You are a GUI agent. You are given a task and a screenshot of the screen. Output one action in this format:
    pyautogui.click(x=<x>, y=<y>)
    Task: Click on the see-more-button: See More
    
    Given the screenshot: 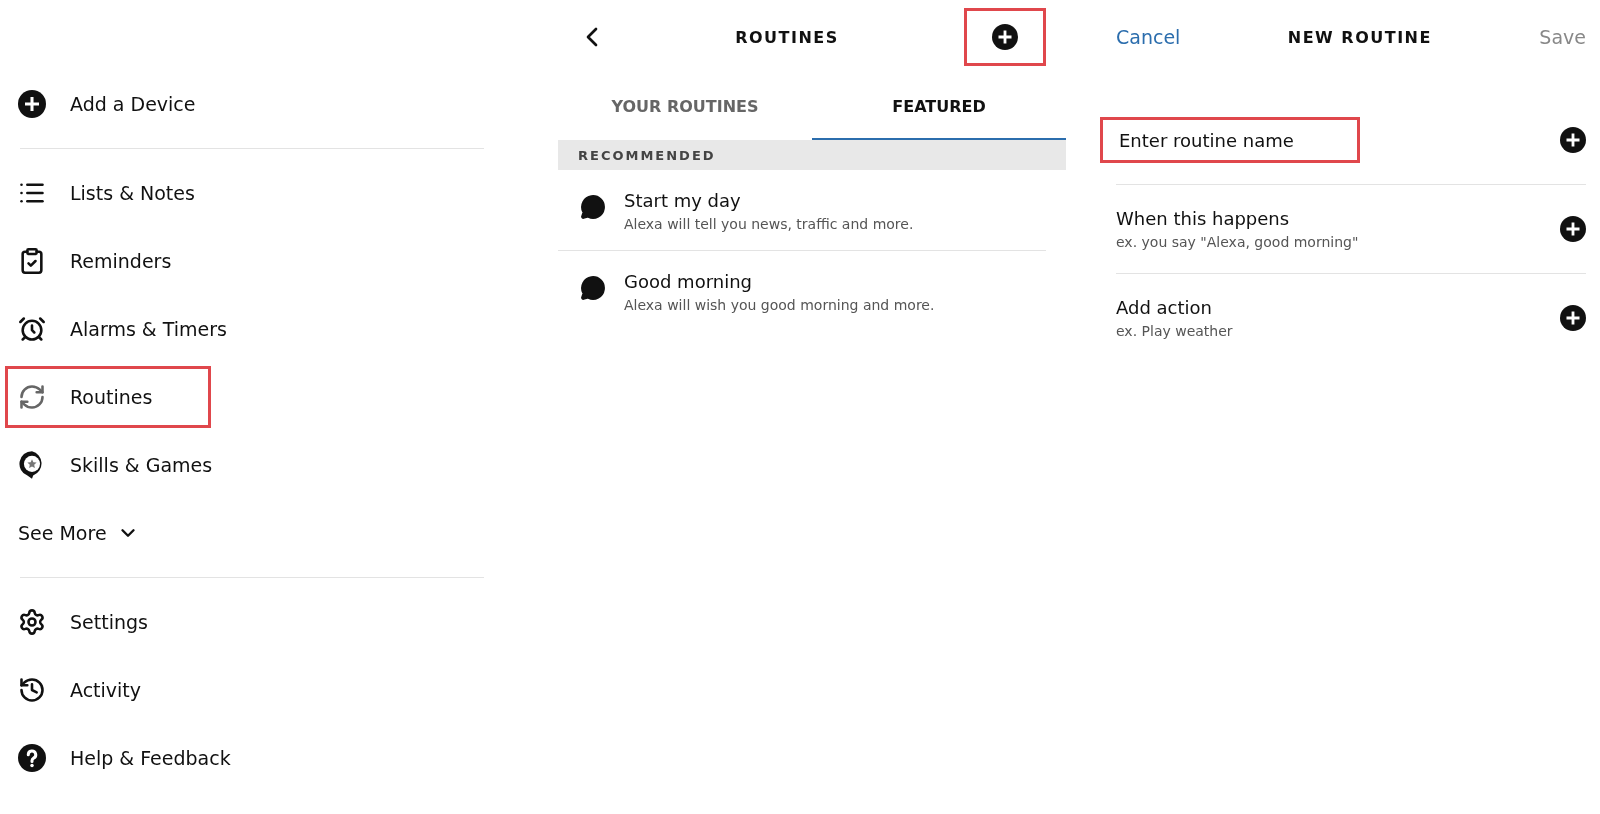 What is the action you would take?
    pyautogui.click(x=251, y=533)
    